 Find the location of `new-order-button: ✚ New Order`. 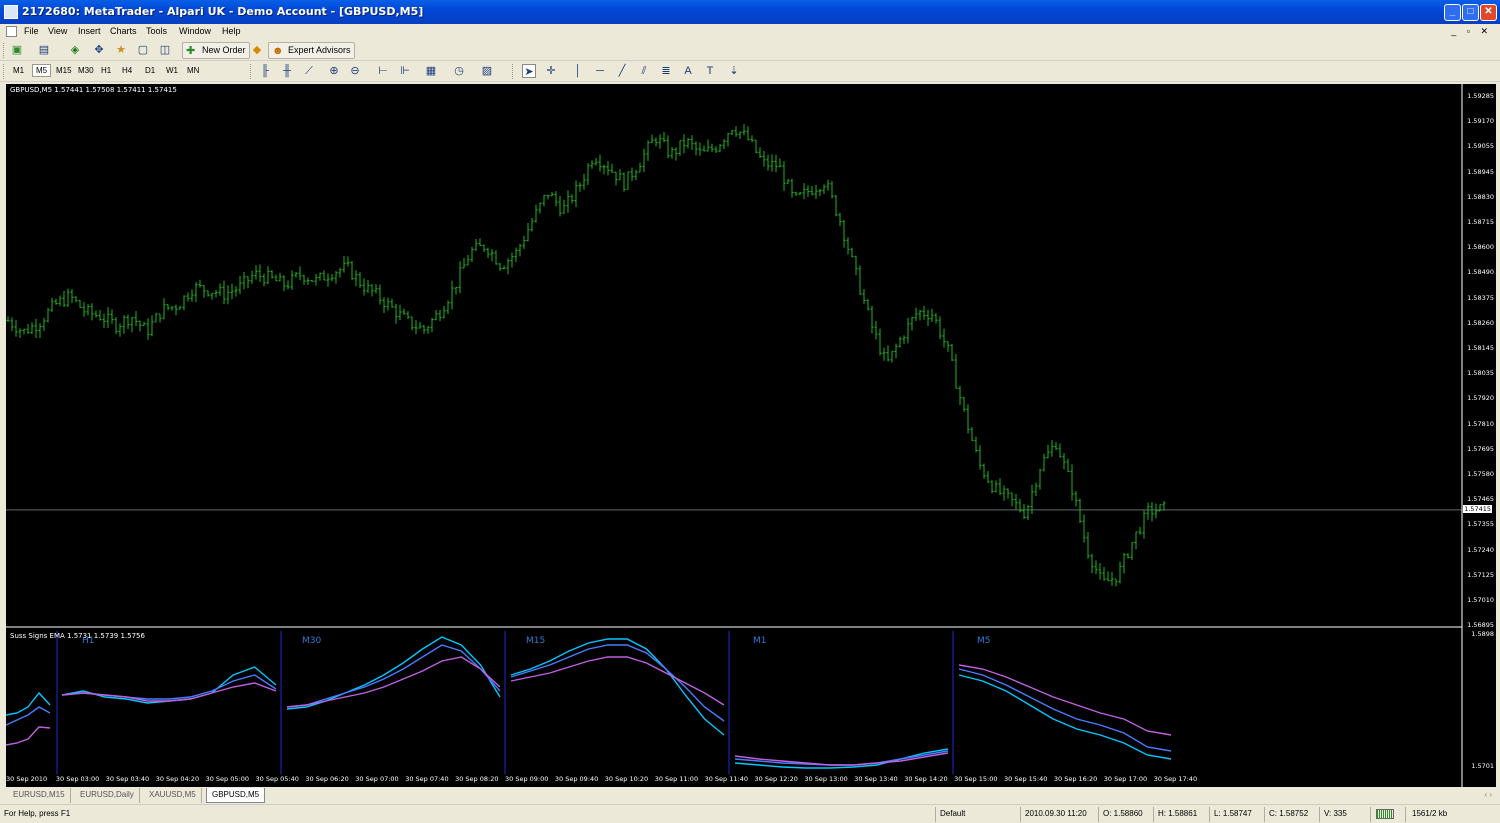

new-order-button: ✚ New Order is located at coordinates (216, 50).